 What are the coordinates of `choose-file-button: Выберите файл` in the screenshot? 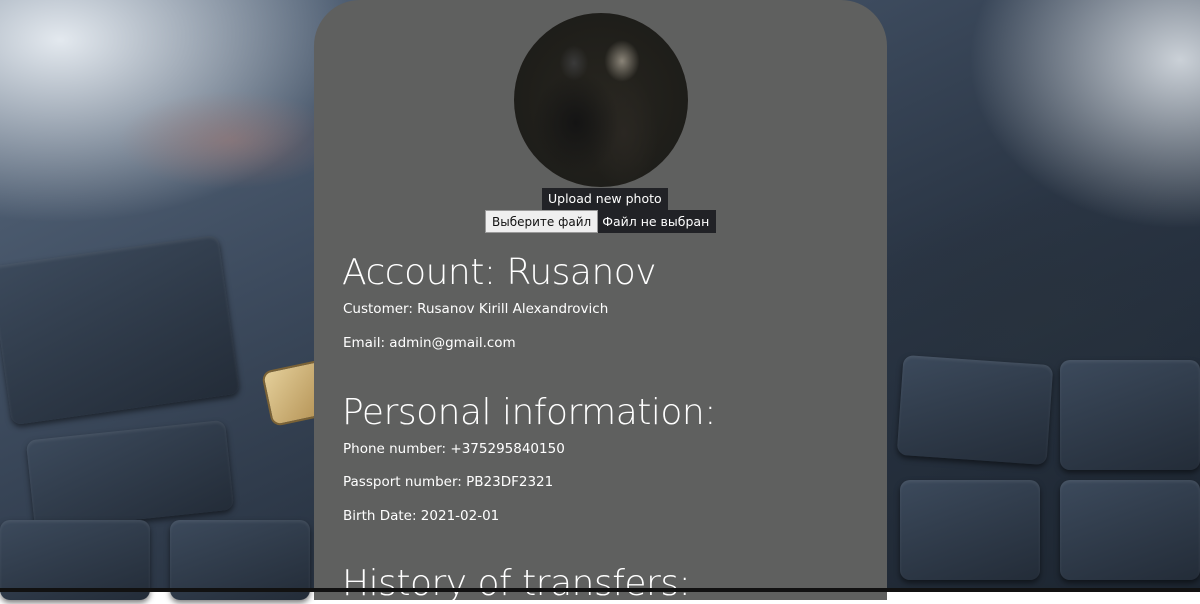 It's located at (542, 221).